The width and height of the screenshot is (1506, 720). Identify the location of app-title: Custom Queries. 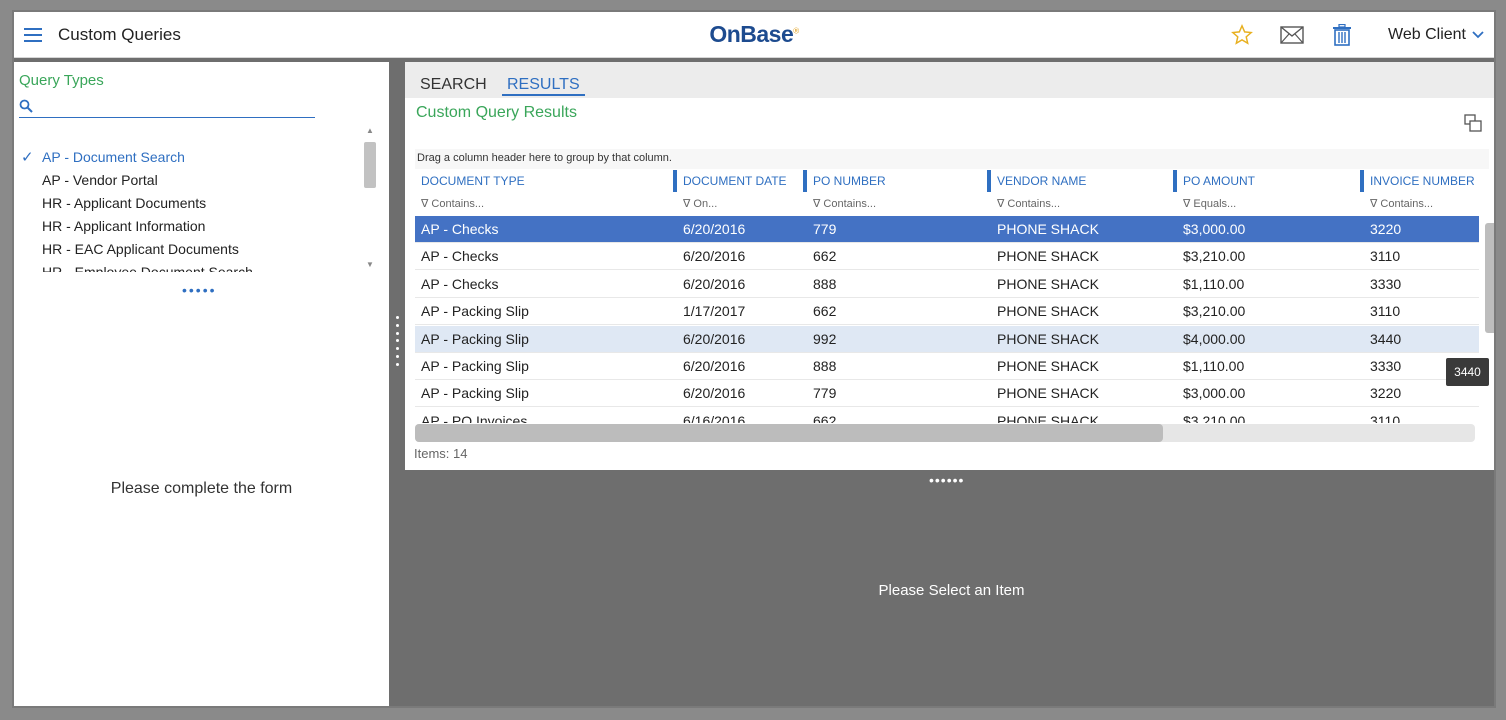
(119, 34).